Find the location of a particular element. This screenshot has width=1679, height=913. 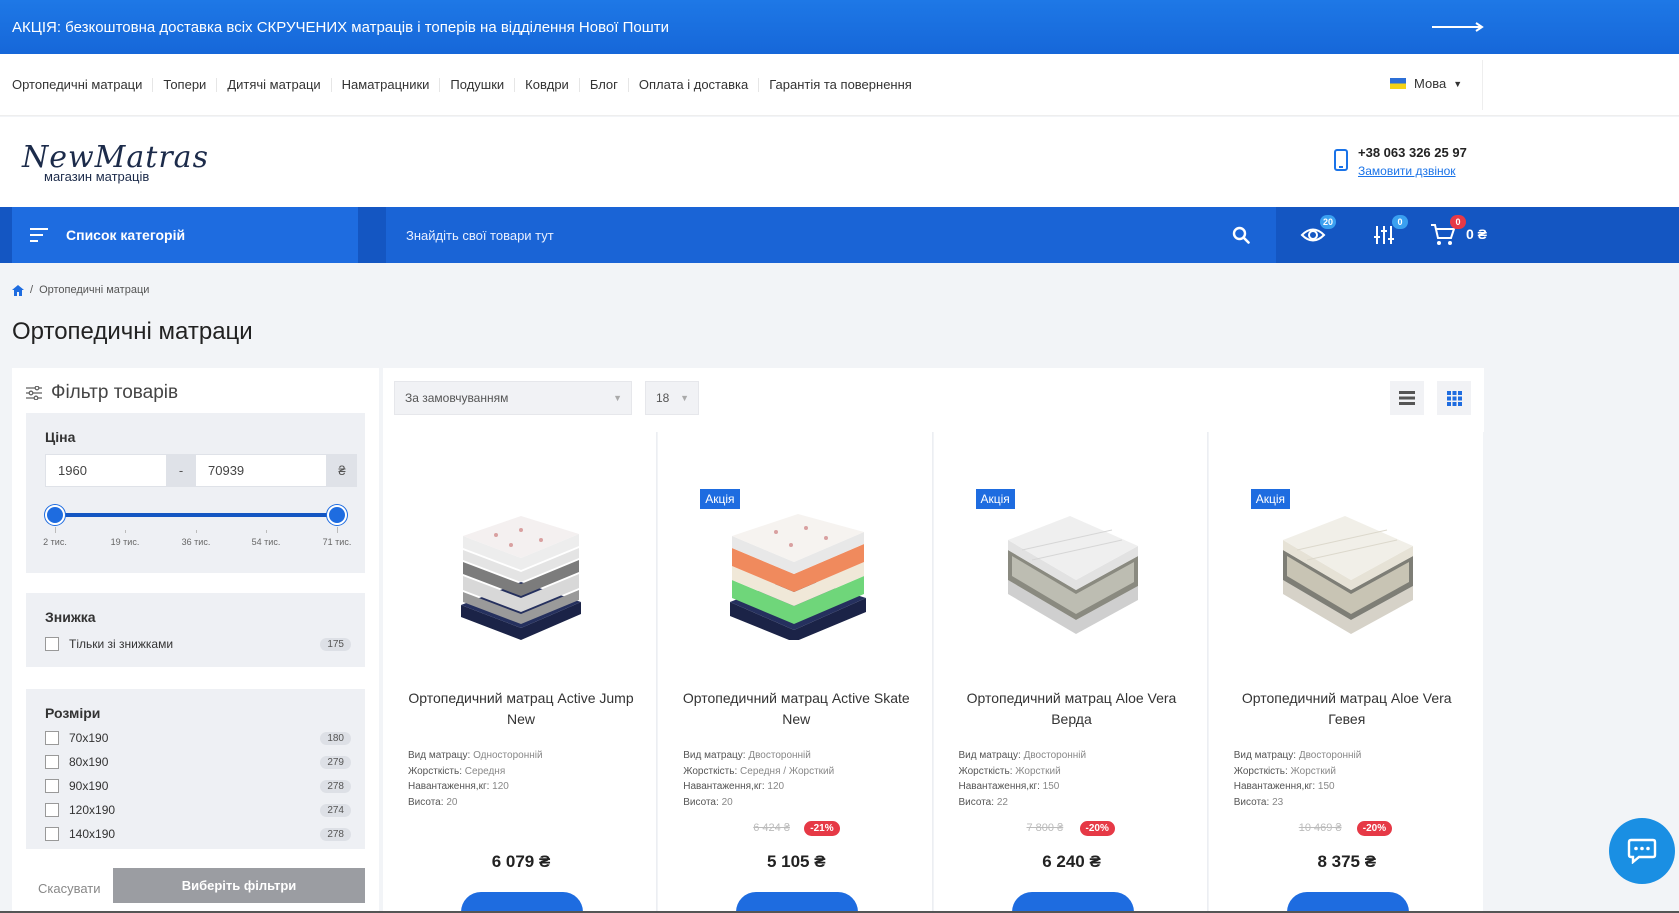

product-name: Ортопедичний матрац Active Jump New is located at coordinates (521, 709).